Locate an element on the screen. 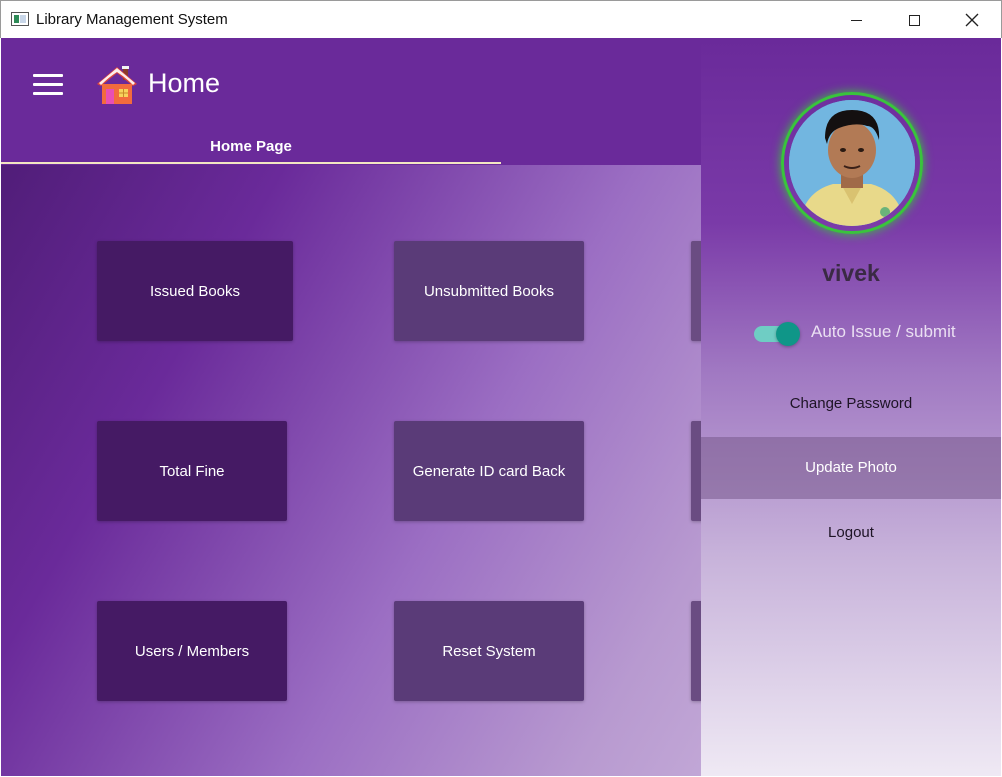 The width and height of the screenshot is (1002, 777). close-button is located at coordinates (972, 20).